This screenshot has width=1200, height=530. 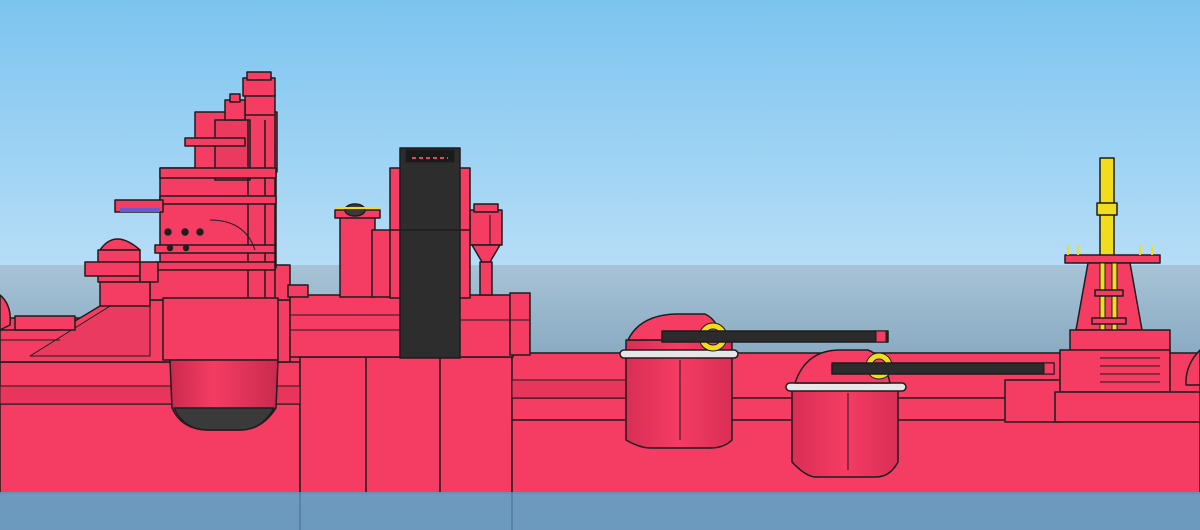 What do you see at coordinates (430, 253) in the screenshot?
I see `funnel-icon` at bounding box center [430, 253].